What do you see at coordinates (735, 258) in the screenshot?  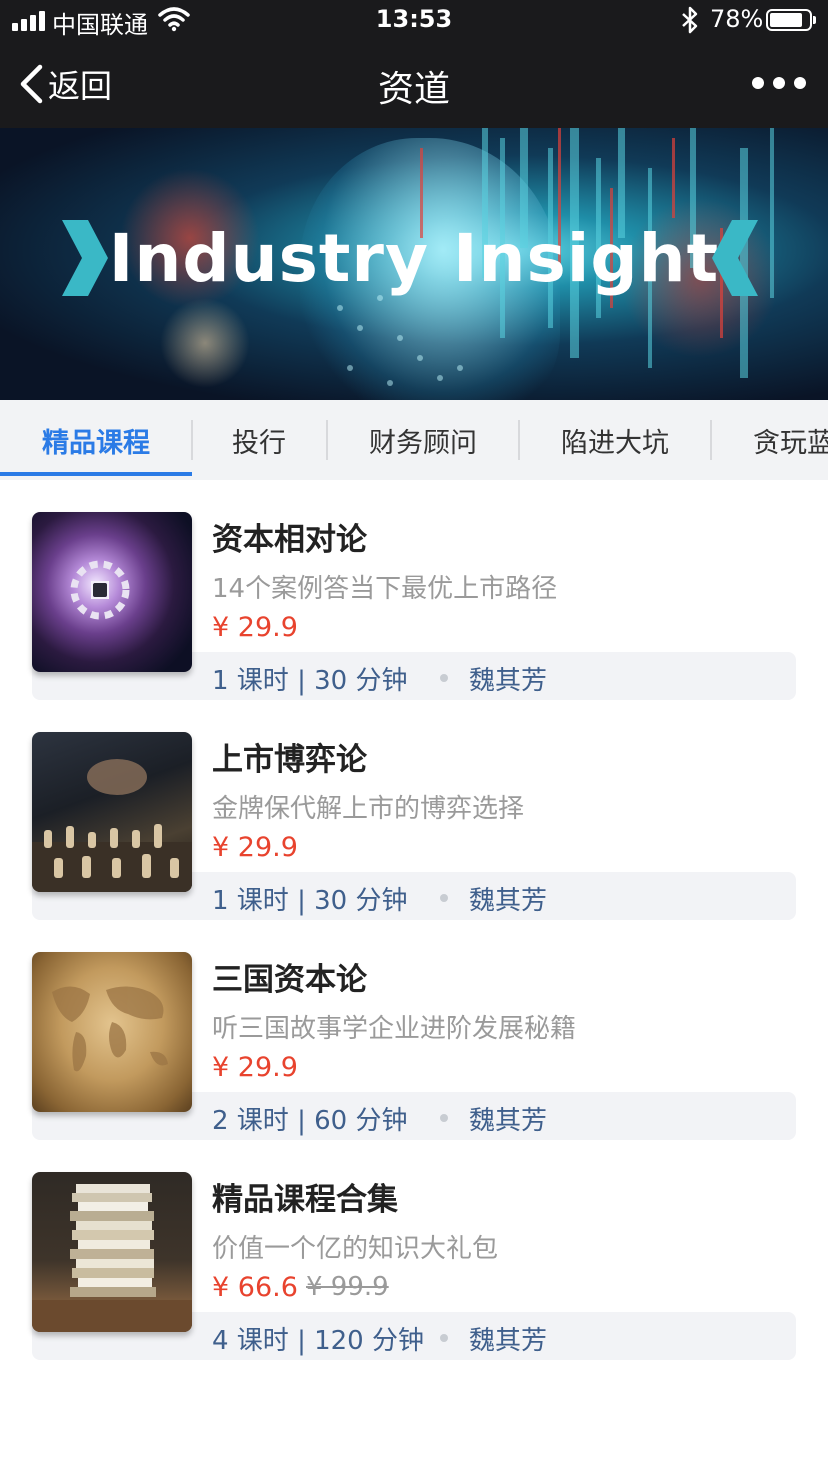 I see `chevron-left-icon` at bounding box center [735, 258].